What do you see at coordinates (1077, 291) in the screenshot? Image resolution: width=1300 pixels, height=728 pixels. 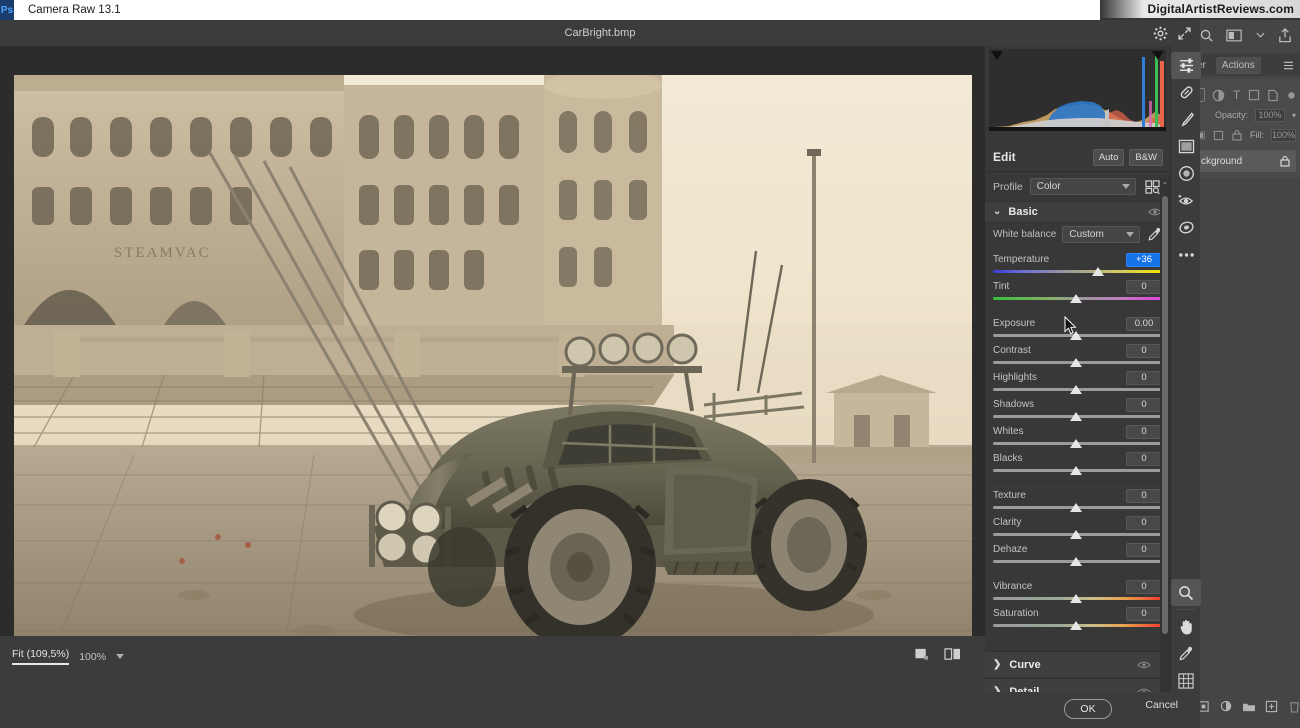 I see `slider-tint: Tint 0` at bounding box center [1077, 291].